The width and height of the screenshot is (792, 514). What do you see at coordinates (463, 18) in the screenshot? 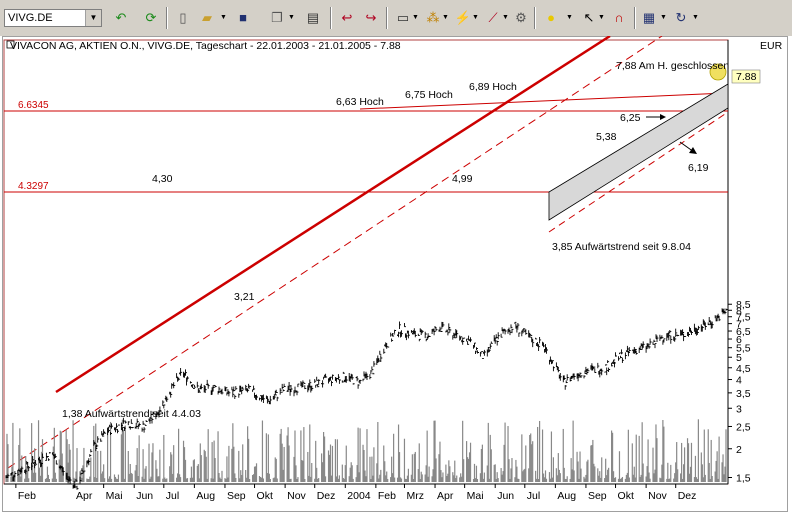
I see `drawing-tool-icon: ⚡` at bounding box center [463, 18].